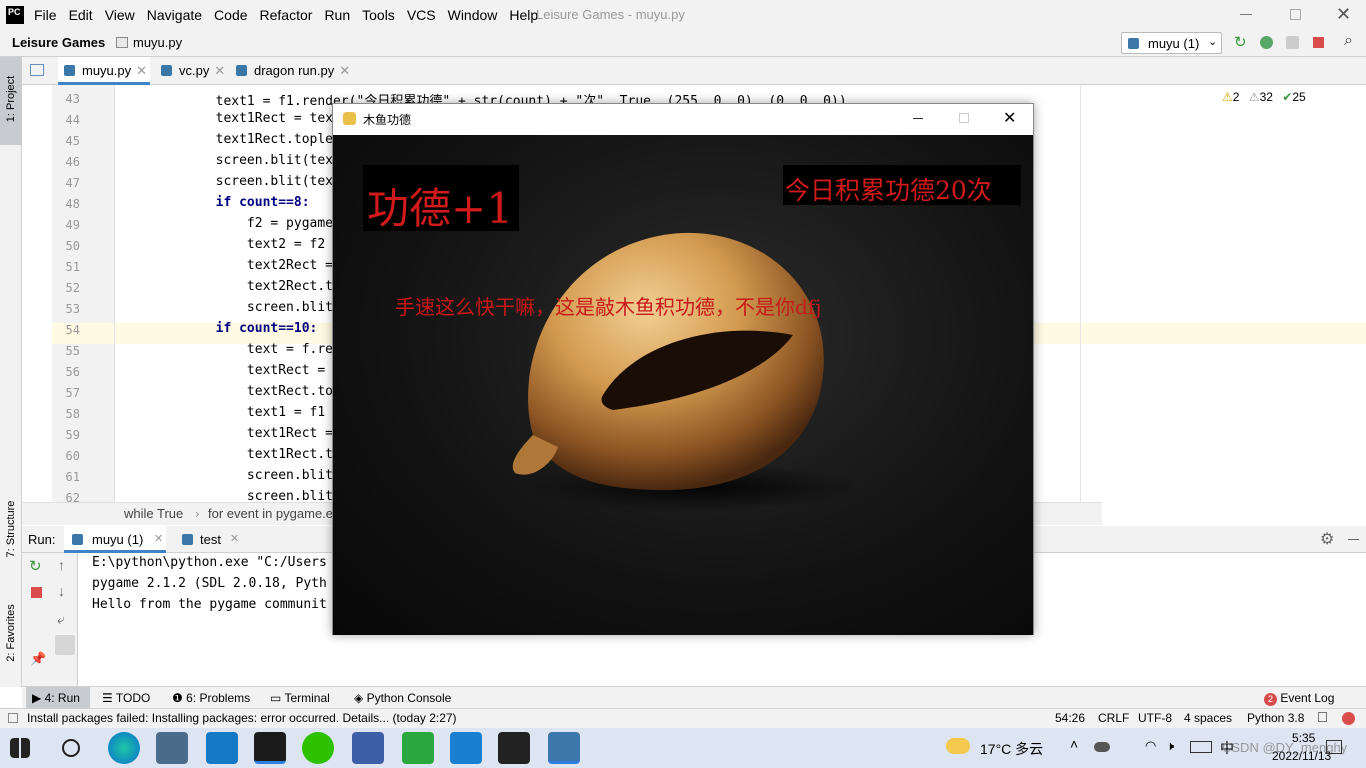  I want to click on arrow-down-icon: ↓, so click(61, 591).